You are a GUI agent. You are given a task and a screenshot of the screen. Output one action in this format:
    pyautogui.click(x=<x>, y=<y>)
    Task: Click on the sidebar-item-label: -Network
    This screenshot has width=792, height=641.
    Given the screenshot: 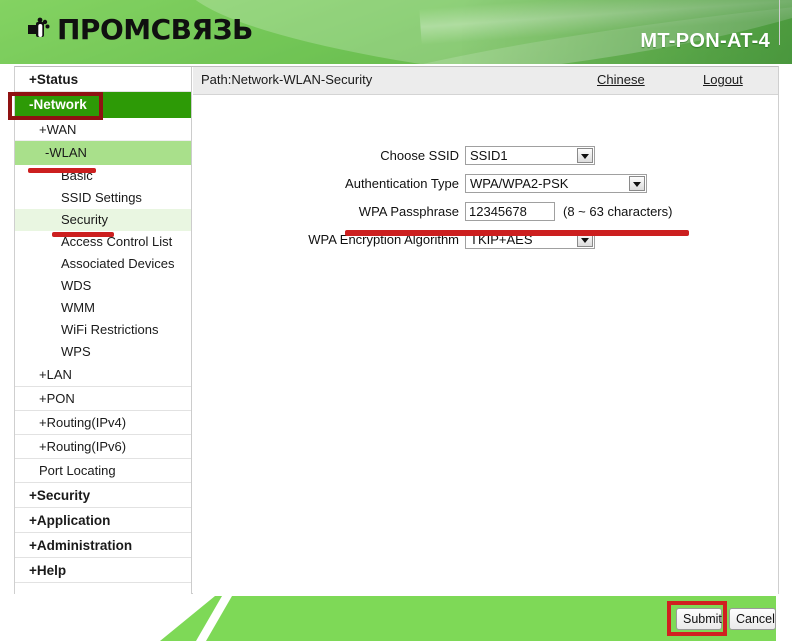 What is the action you would take?
    pyautogui.click(x=58, y=104)
    